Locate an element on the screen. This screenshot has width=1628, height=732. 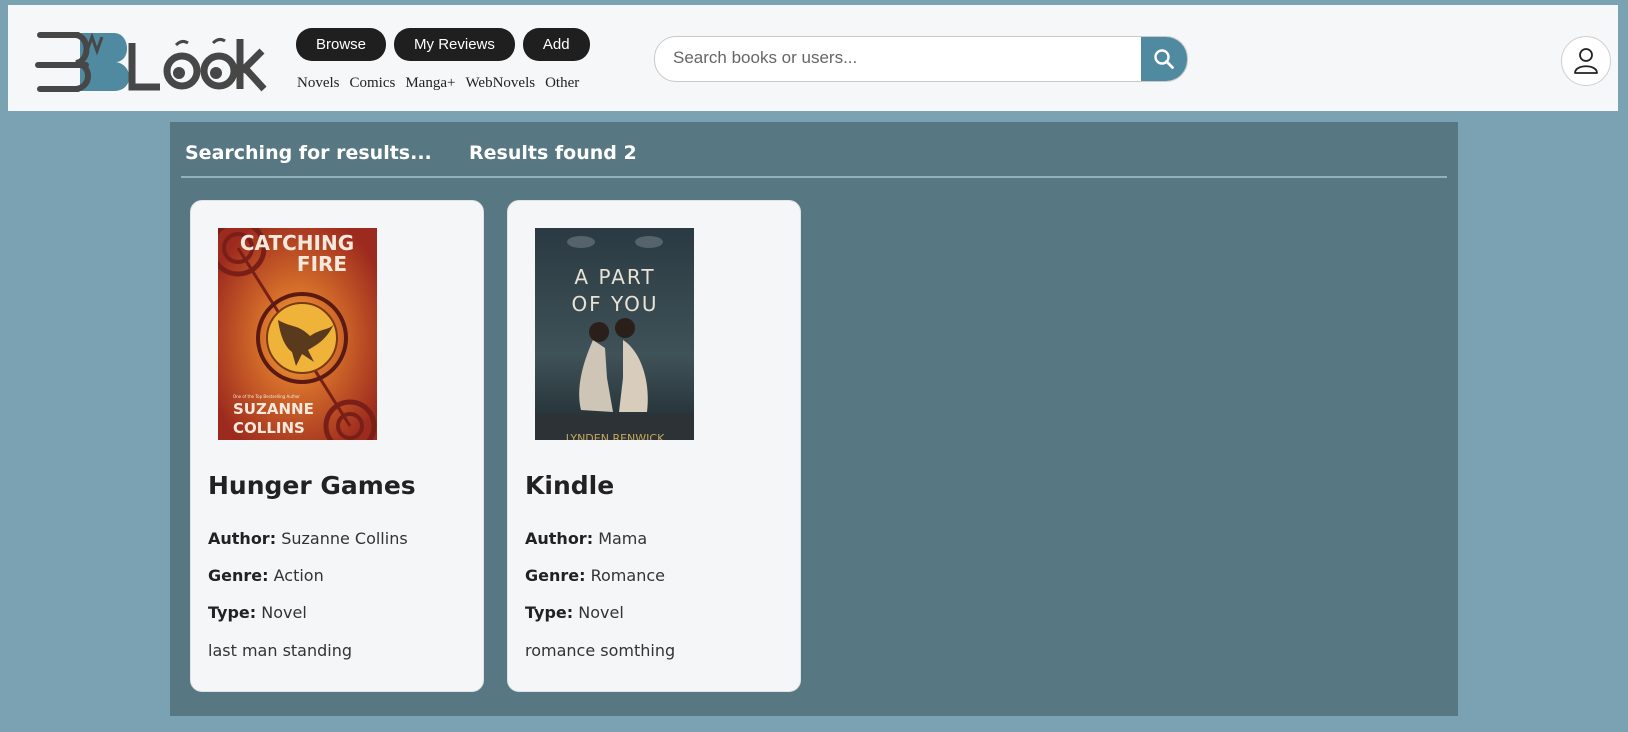
book-title: Hunger Games is located at coordinates (312, 485).